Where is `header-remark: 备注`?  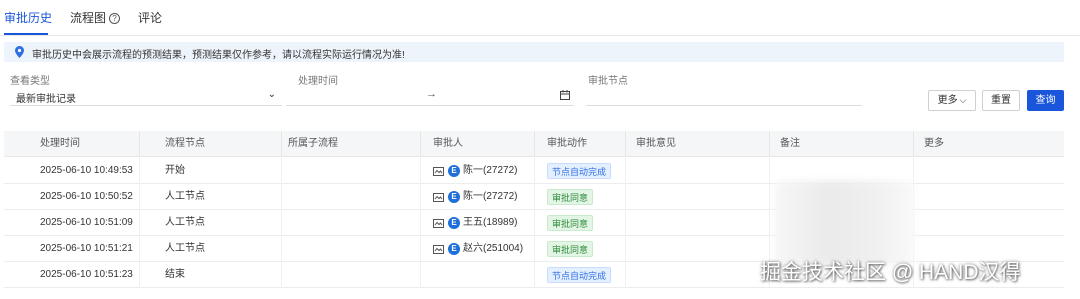 header-remark: 备注 is located at coordinates (842, 144).